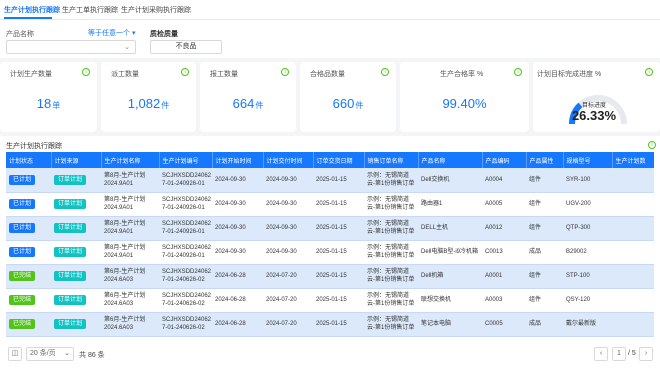  What do you see at coordinates (601, 354) in the screenshot?
I see `prev-page-button: ‹` at bounding box center [601, 354].